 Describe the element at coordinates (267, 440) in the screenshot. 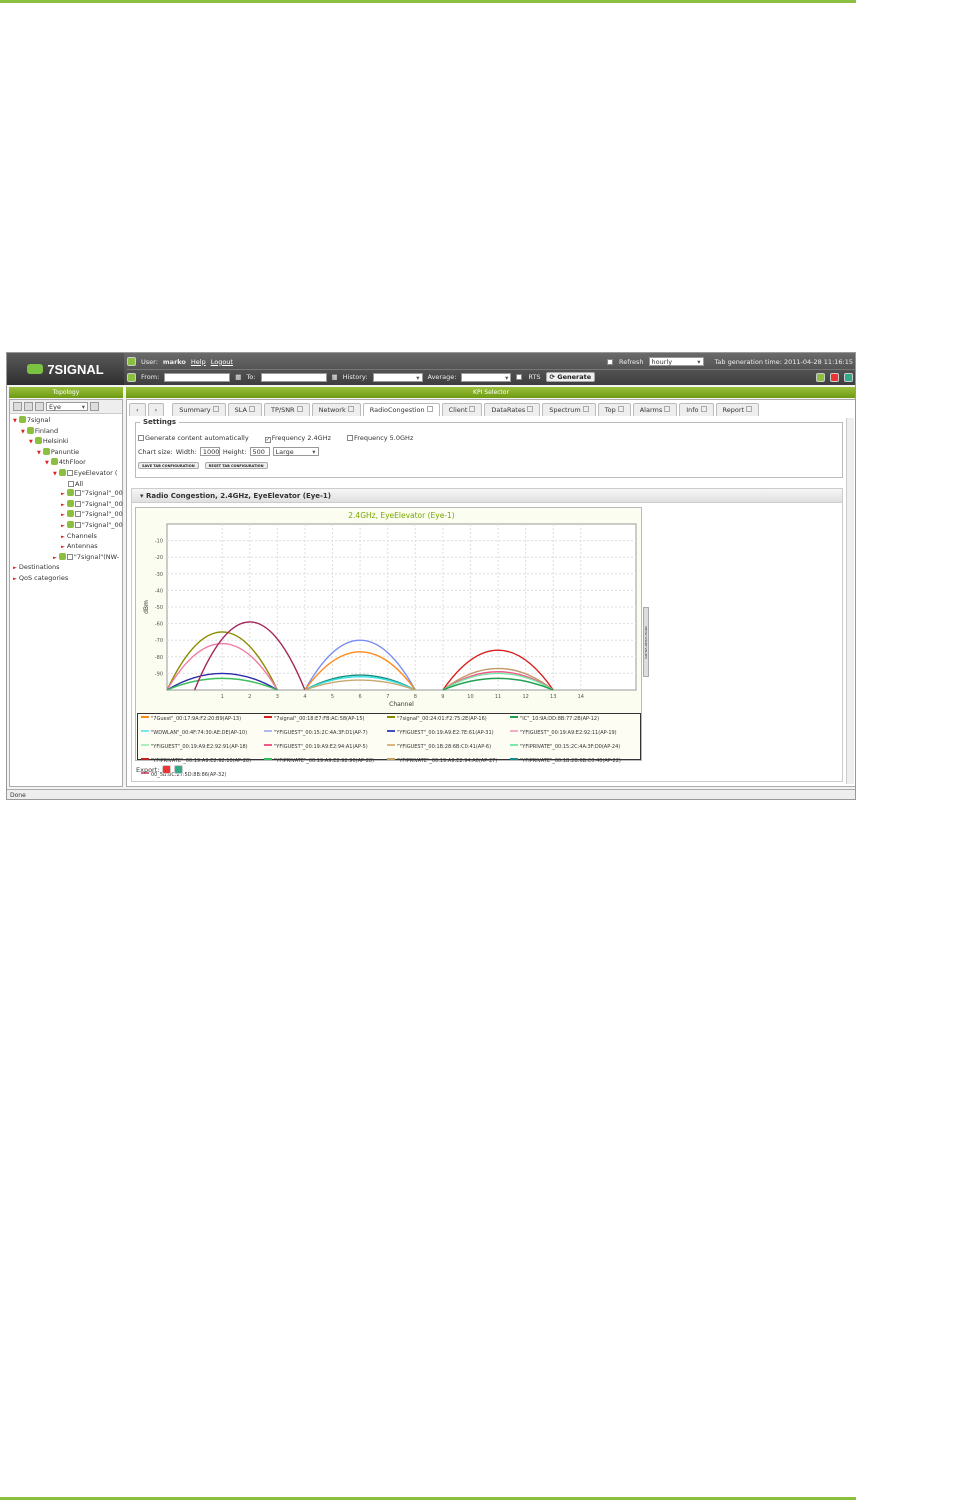

I see `frequency-24-checkbox: ✓` at that location.